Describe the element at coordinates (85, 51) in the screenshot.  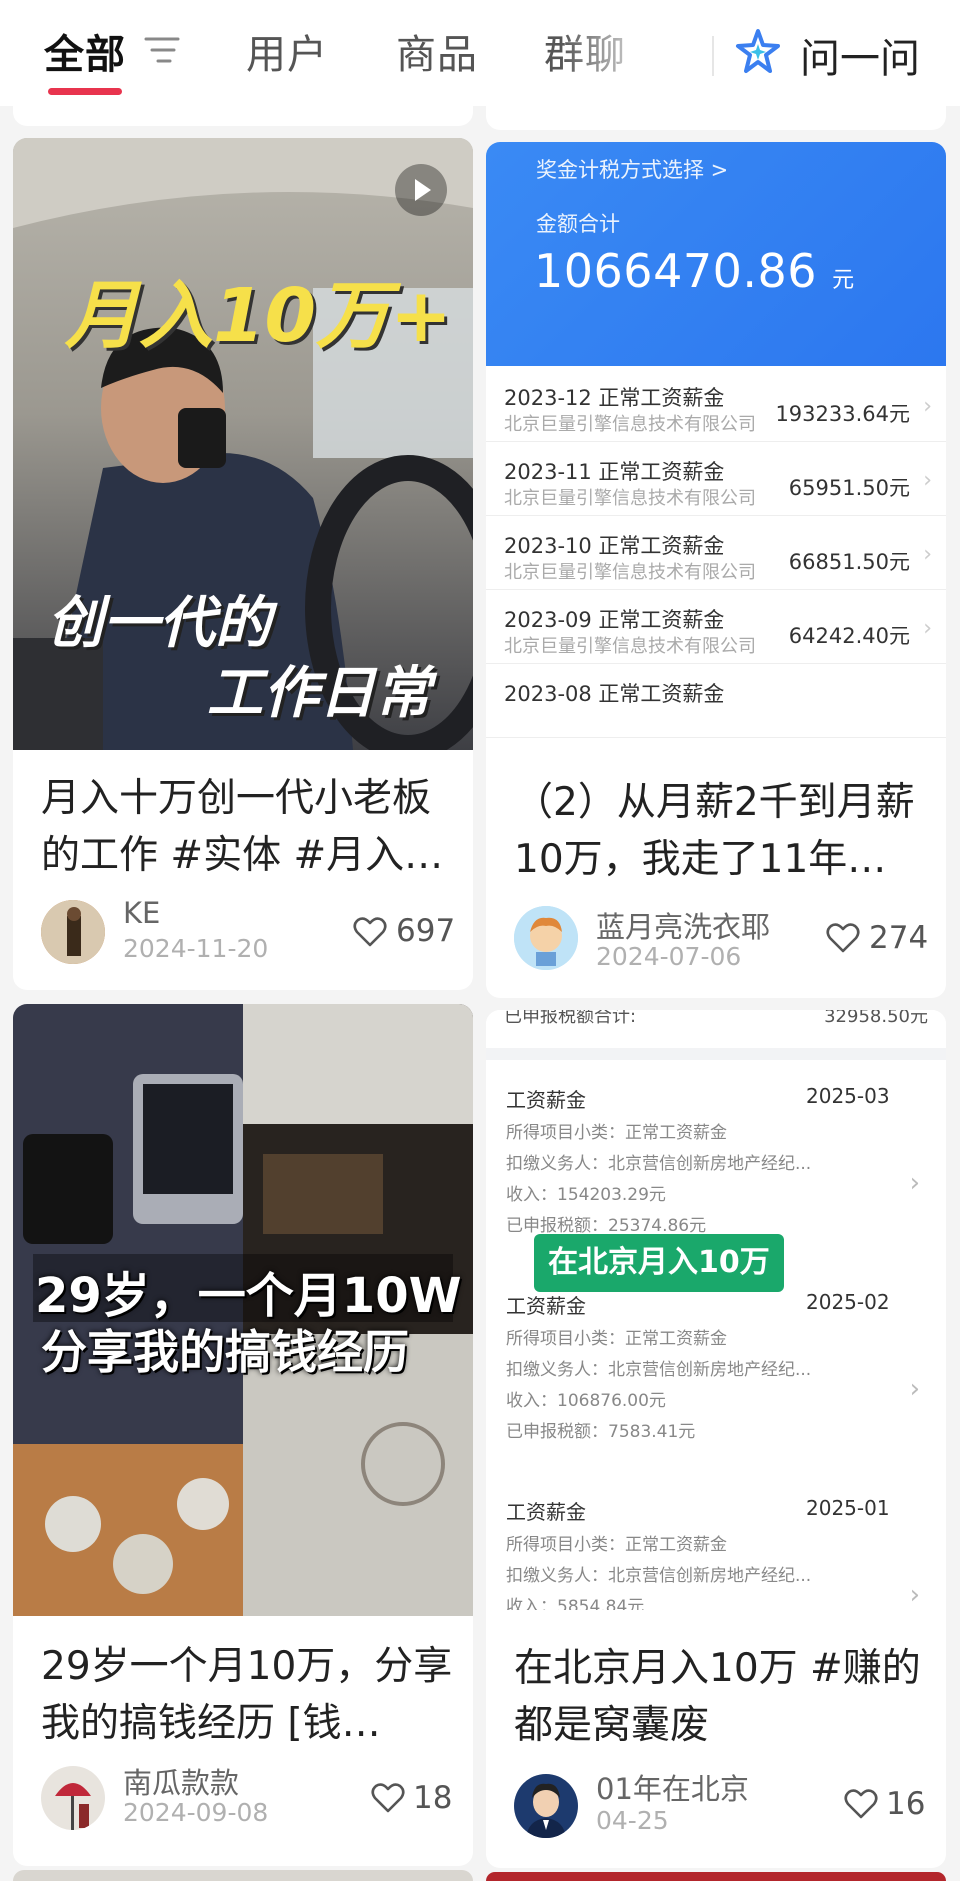
I see `tab-all: 全部` at that location.